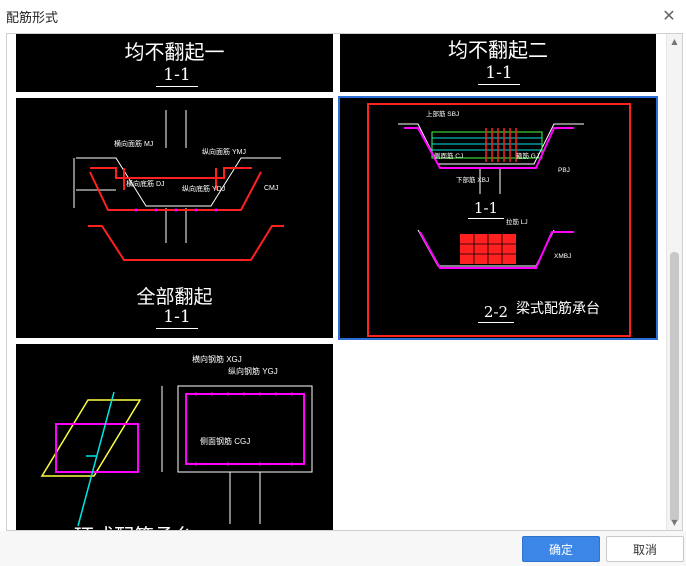 The height and width of the screenshot is (566, 686). What do you see at coordinates (174, 525) in the screenshot?
I see `option-title: 环式配筋承台` at bounding box center [174, 525].